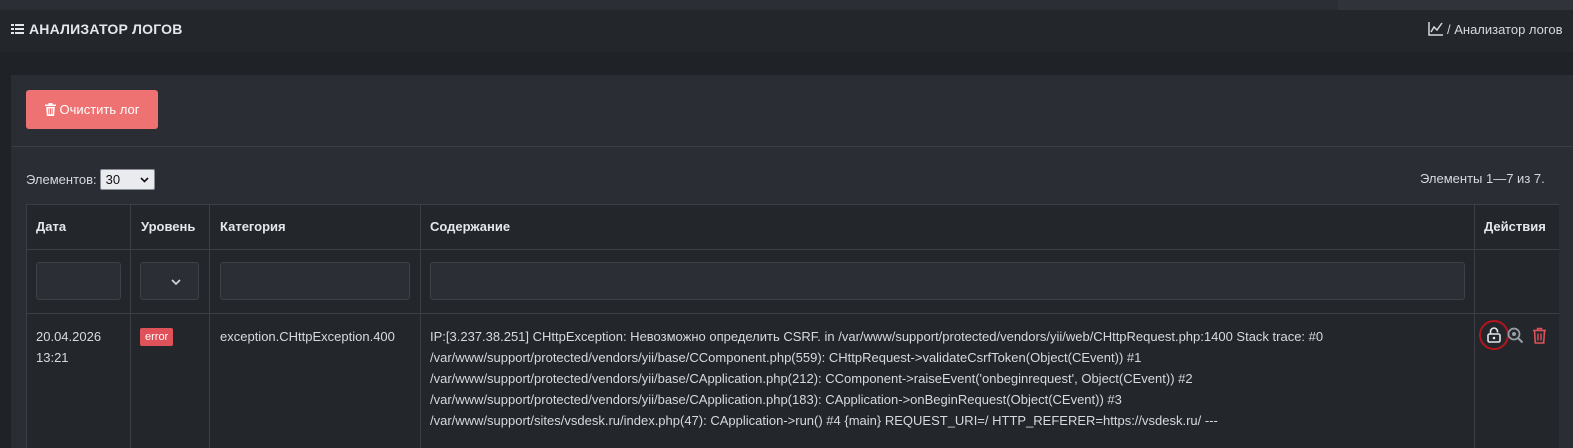 Image resolution: width=1573 pixels, height=448 pixels. I want to click on page-title: АНАЛИЗАТОР ЛОГОВ, so click(97, 29).